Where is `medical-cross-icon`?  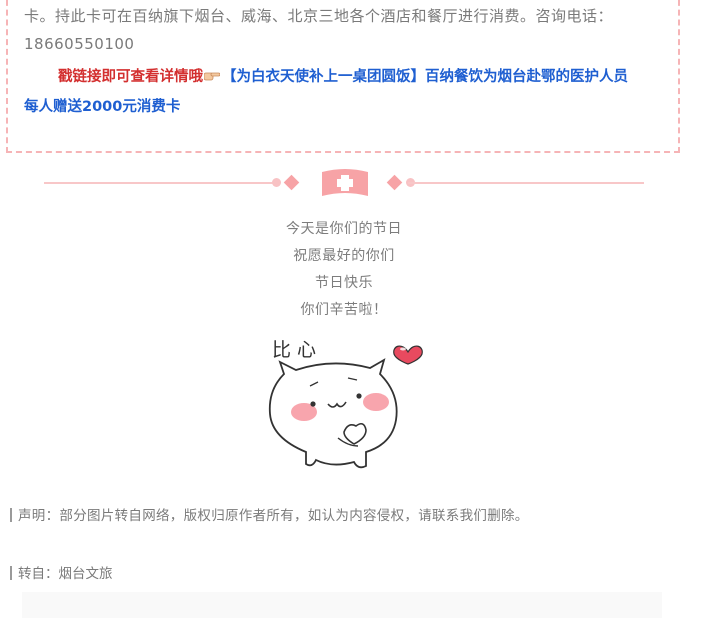 medical-cross-icon is located at coordinates (345, 182).